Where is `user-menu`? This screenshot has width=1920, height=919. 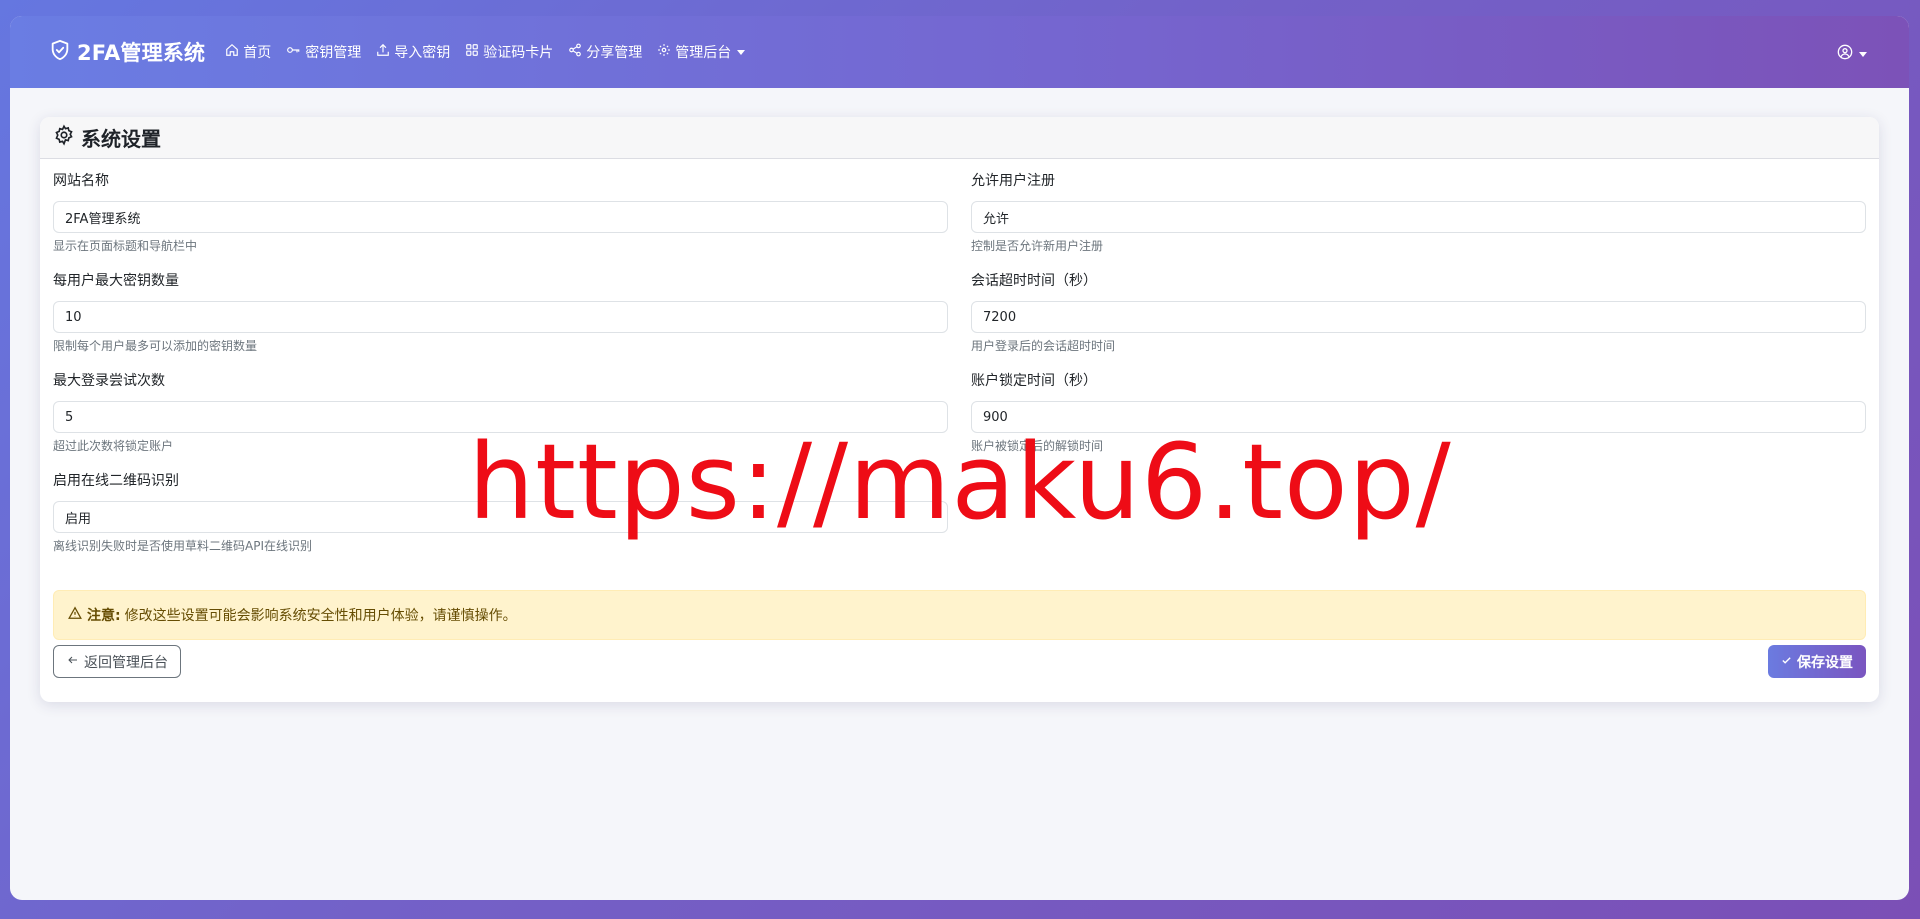
user-menu is located at coordinates (1852, 54).